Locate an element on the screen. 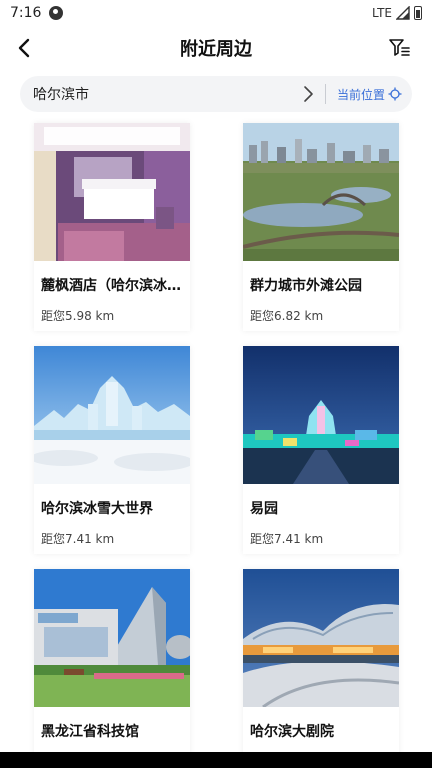 The image size is (432, 768). place-card: 哈尔滨大剧院 距您 is located at coordinates (321, 660).